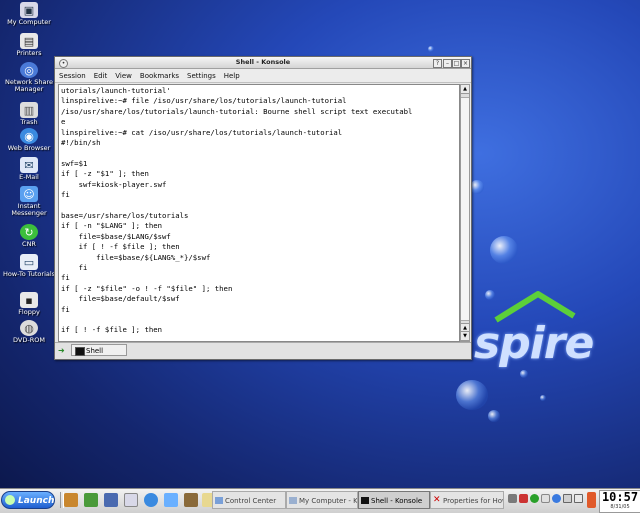  Describe the element at coordinates (111, 500) in the screenshot. I see `file-manager-icon` at that location.